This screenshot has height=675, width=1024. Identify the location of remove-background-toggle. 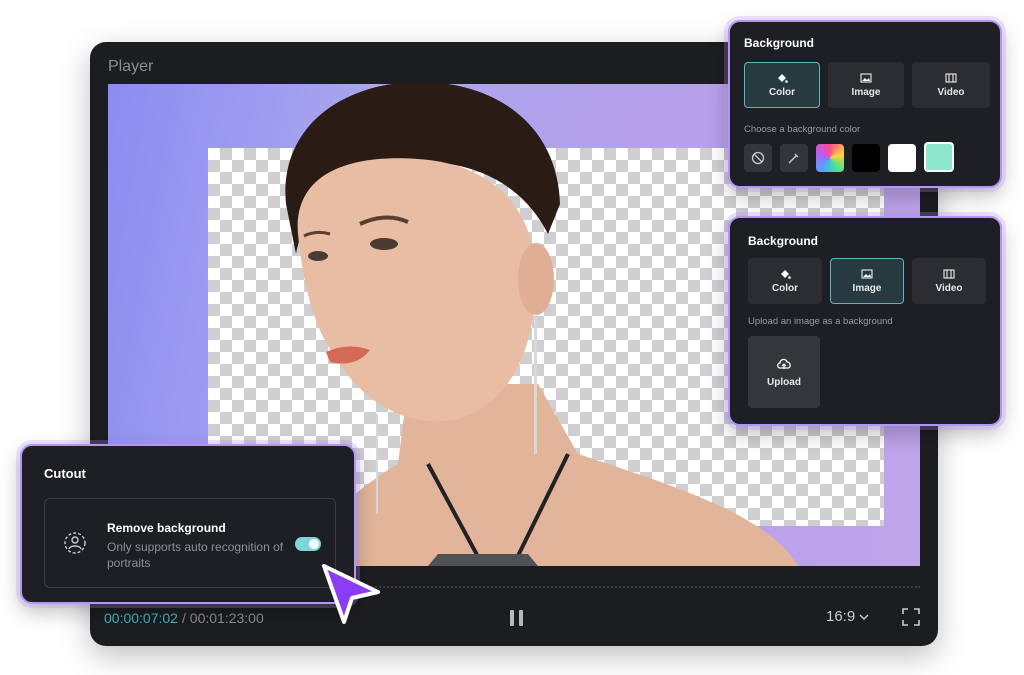
(308, 544).